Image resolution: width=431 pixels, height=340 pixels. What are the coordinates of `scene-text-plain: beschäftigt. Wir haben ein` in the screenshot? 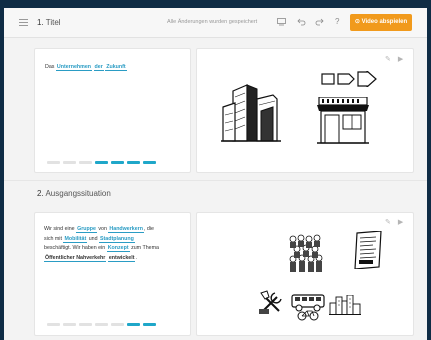 It's located at (75, 248).